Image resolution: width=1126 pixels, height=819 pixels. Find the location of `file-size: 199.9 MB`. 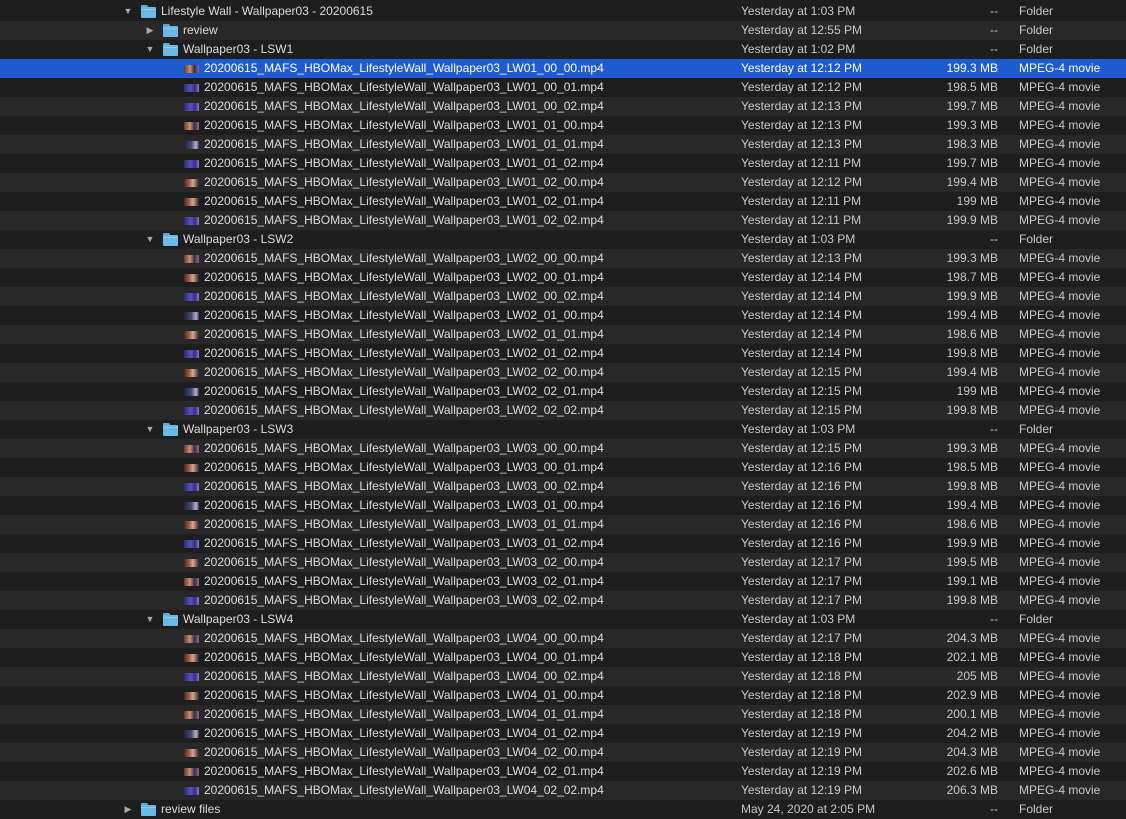

file-size: 199.9 MB is located at coordinates (972, 296).